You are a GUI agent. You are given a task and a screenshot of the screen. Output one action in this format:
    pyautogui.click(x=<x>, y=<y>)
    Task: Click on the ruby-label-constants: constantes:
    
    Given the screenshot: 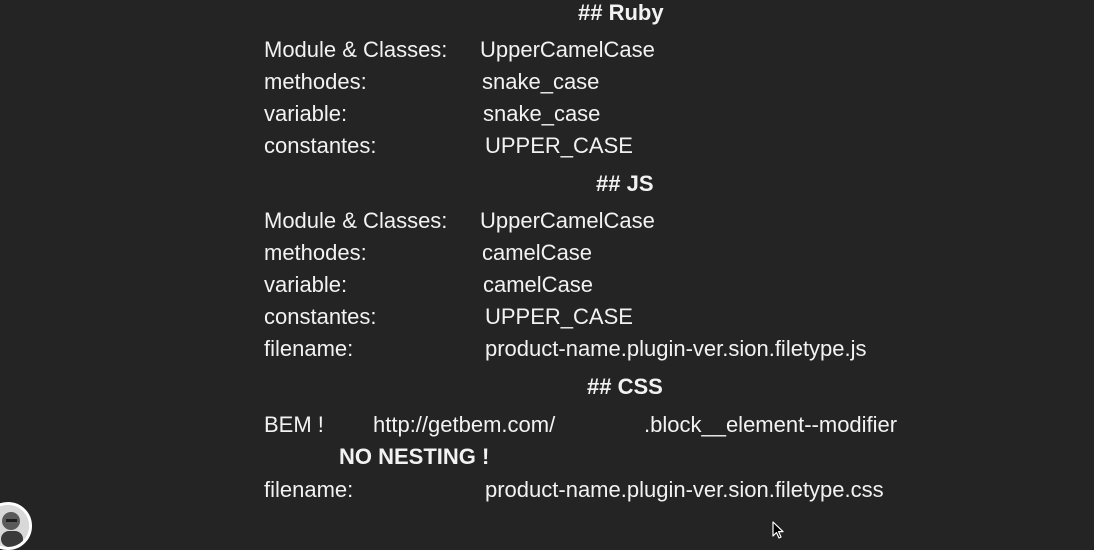 What is the action you would take?
    pyautogui.click(x=320, y=145)
    